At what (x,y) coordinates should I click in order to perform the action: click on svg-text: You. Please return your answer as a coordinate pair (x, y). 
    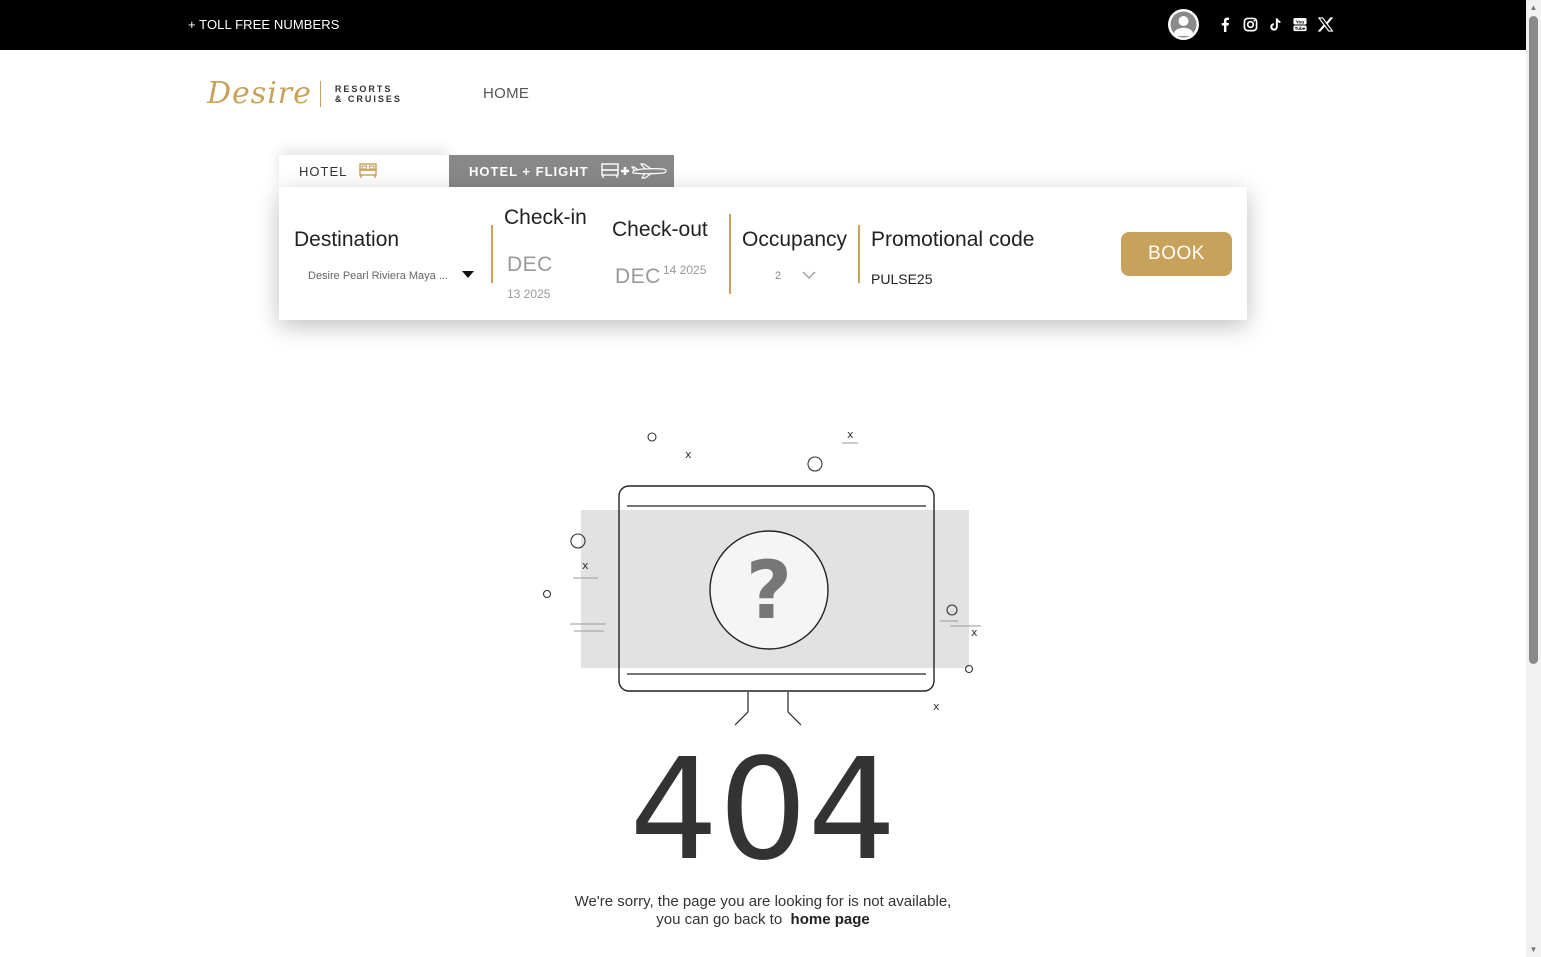
    Looking at the image, I should click on (1300, 22).